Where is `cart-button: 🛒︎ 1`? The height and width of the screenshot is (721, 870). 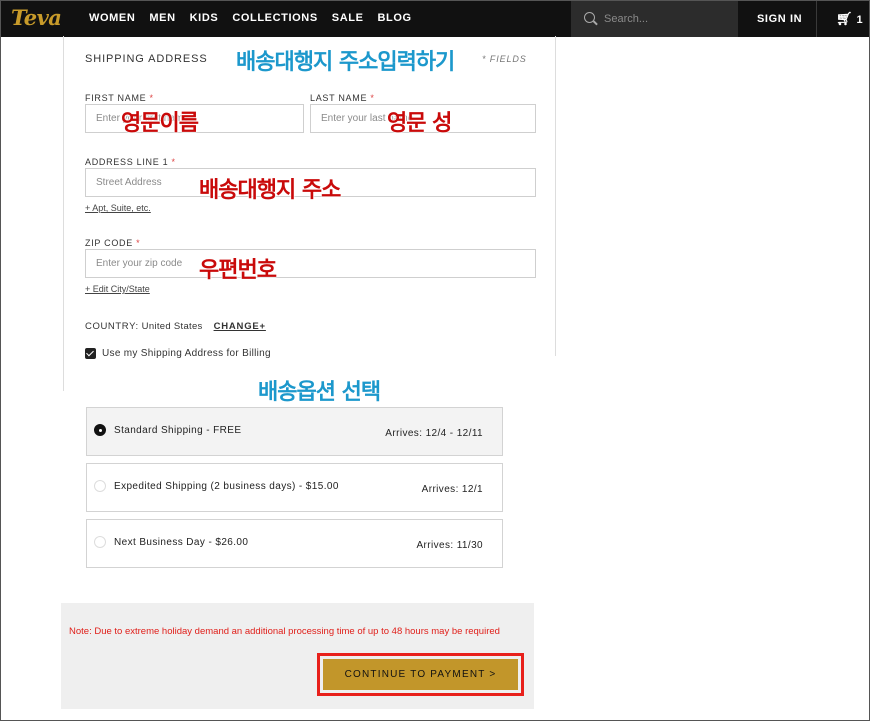
cart-button: 🛒︎ 1 is located at coordinates (849, 19).